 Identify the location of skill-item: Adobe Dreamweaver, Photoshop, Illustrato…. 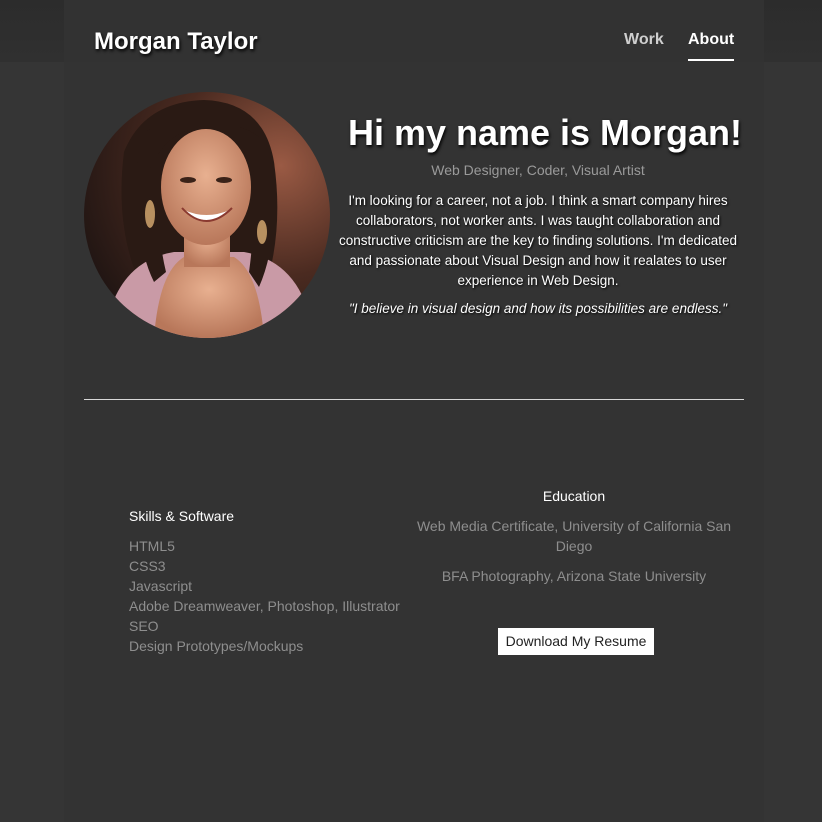
(264, 606).